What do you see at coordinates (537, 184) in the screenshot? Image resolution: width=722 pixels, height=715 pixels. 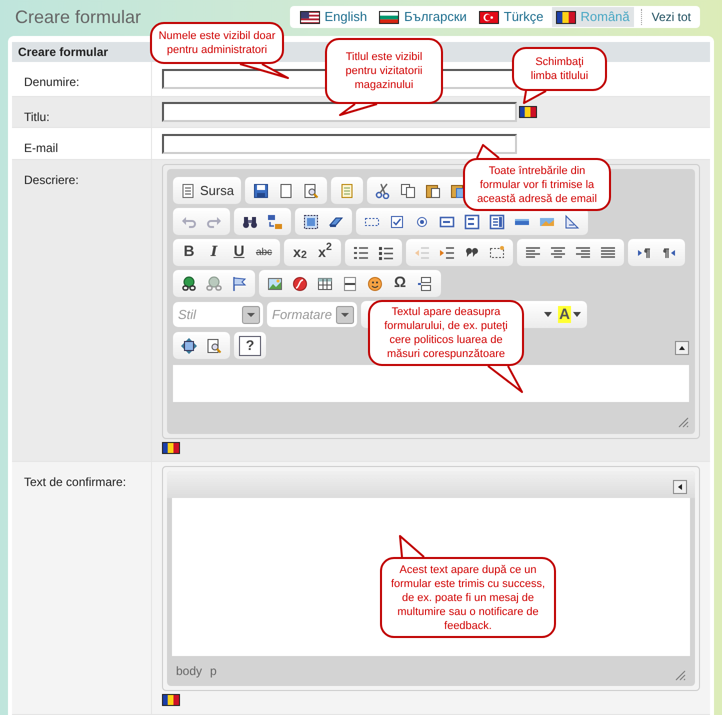 I see `callout-tooltip: Toate întrebările din formular vor fi trimise la această adresă de email` at bounding box center [537, 184].